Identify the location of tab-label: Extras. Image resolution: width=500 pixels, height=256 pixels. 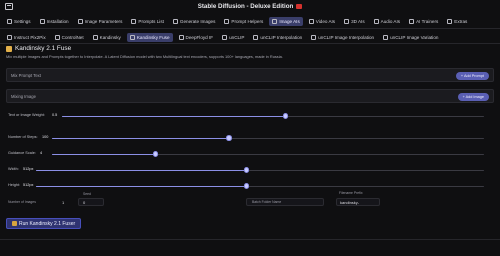
(461, 21).